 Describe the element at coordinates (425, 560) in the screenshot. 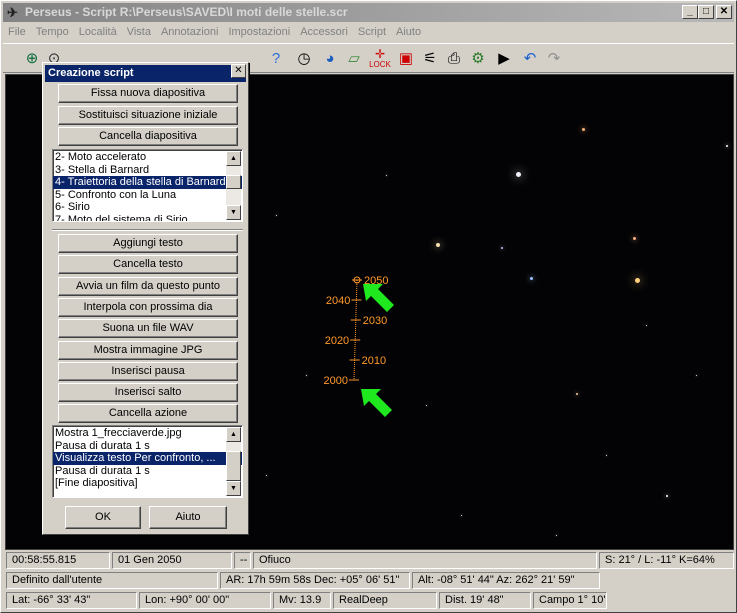

I see `status-constellation: Ofiuco` at that location.